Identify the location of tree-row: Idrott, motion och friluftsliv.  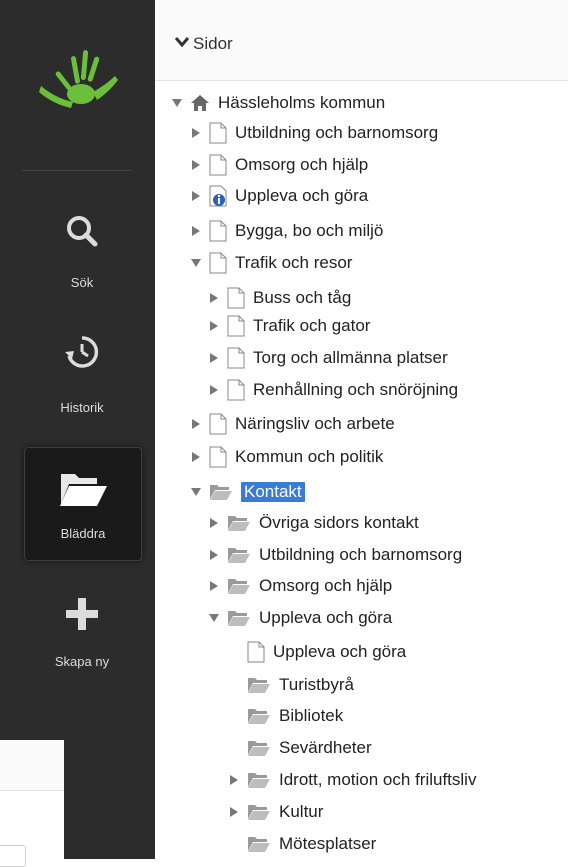
(351, 780).